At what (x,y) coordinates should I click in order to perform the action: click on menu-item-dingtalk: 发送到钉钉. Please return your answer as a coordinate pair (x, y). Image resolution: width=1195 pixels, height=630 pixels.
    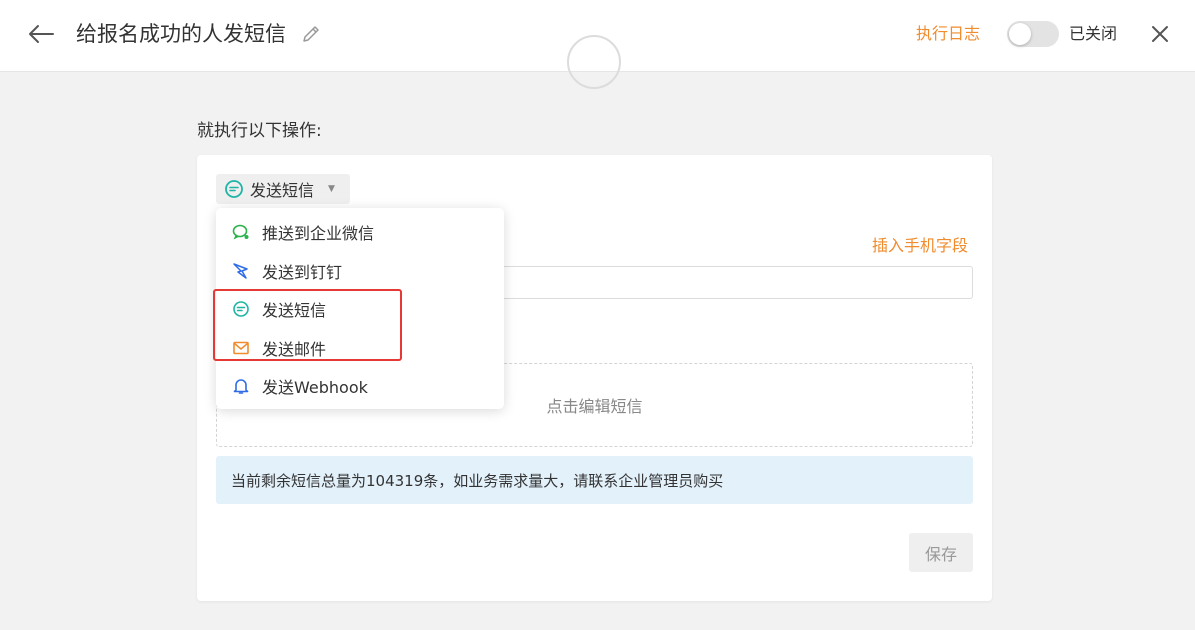
    Looking at the image, I should click on (360, 271).